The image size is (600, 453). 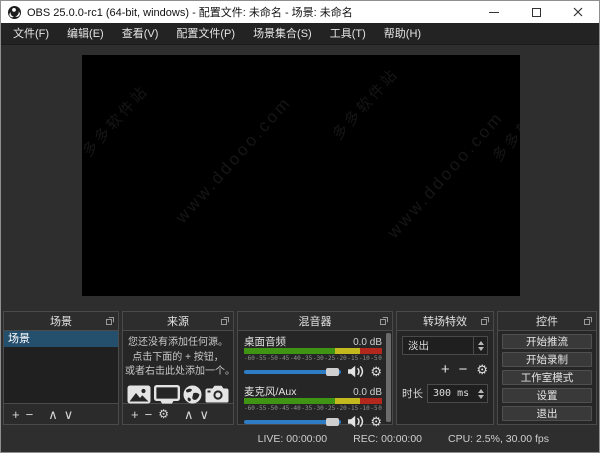 What do you see at coordinates (536, 12) in the screenshot?
I see `maximize-button` at bounding box center [536, 12].